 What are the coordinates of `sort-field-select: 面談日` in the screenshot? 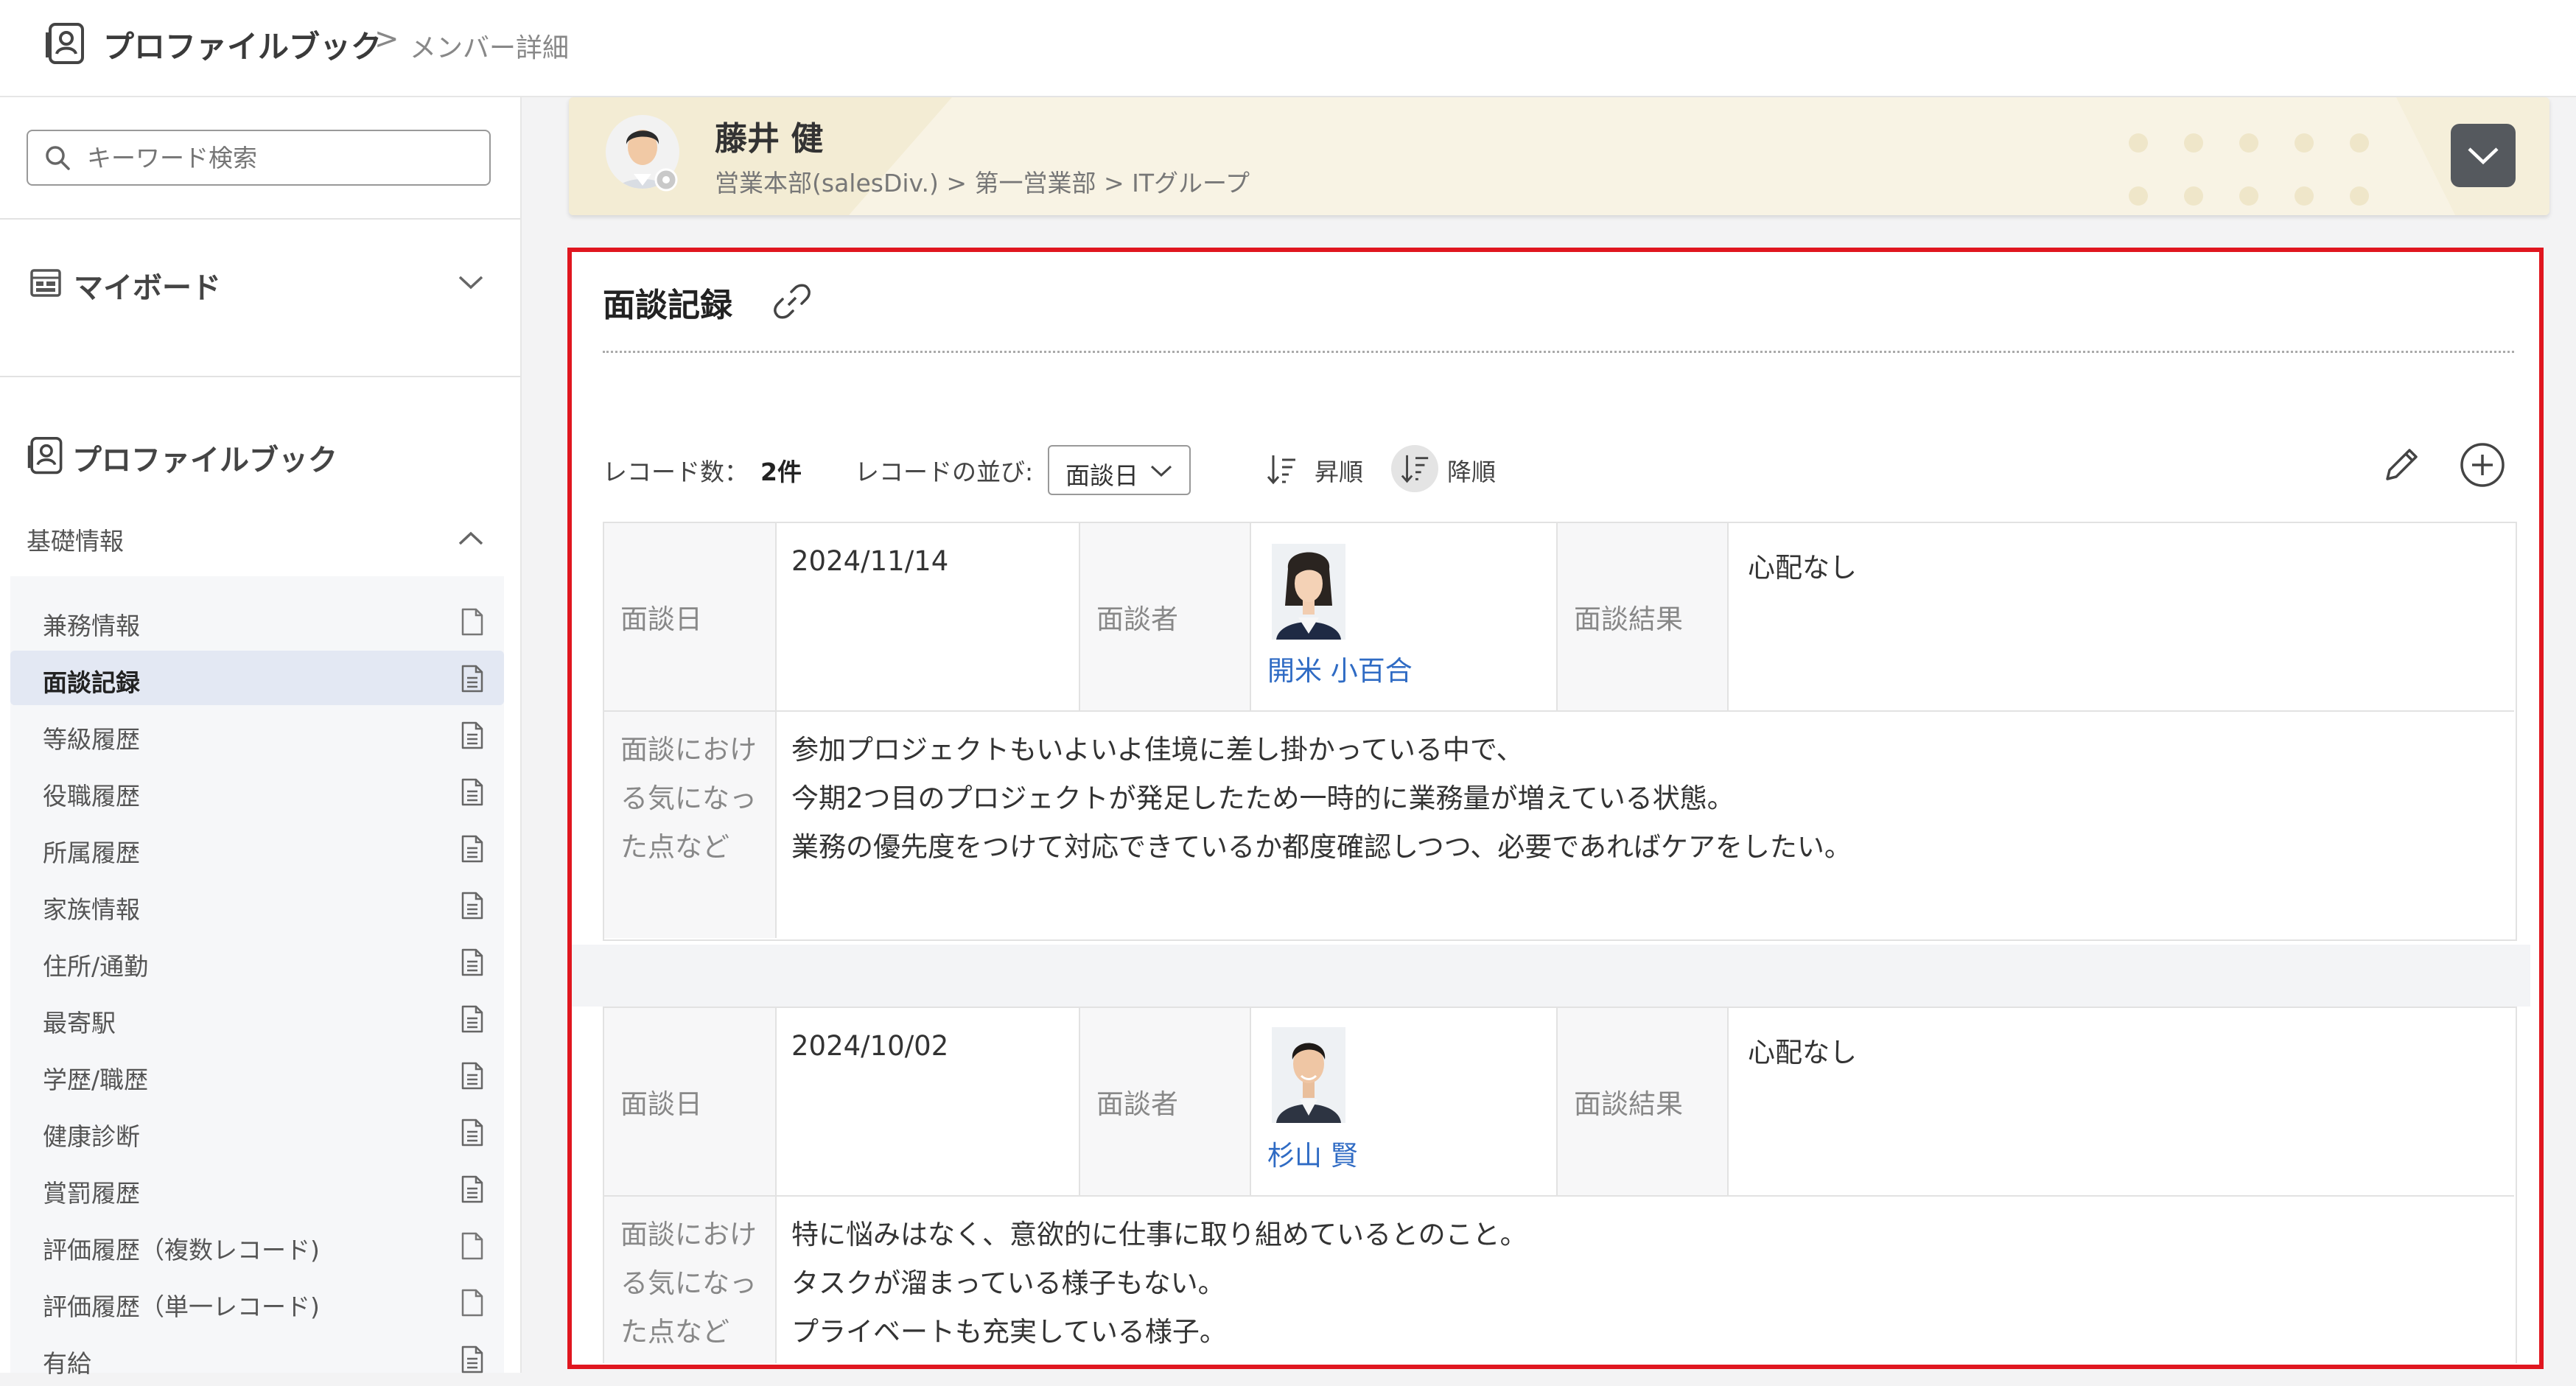 It's located at (1119, 470).